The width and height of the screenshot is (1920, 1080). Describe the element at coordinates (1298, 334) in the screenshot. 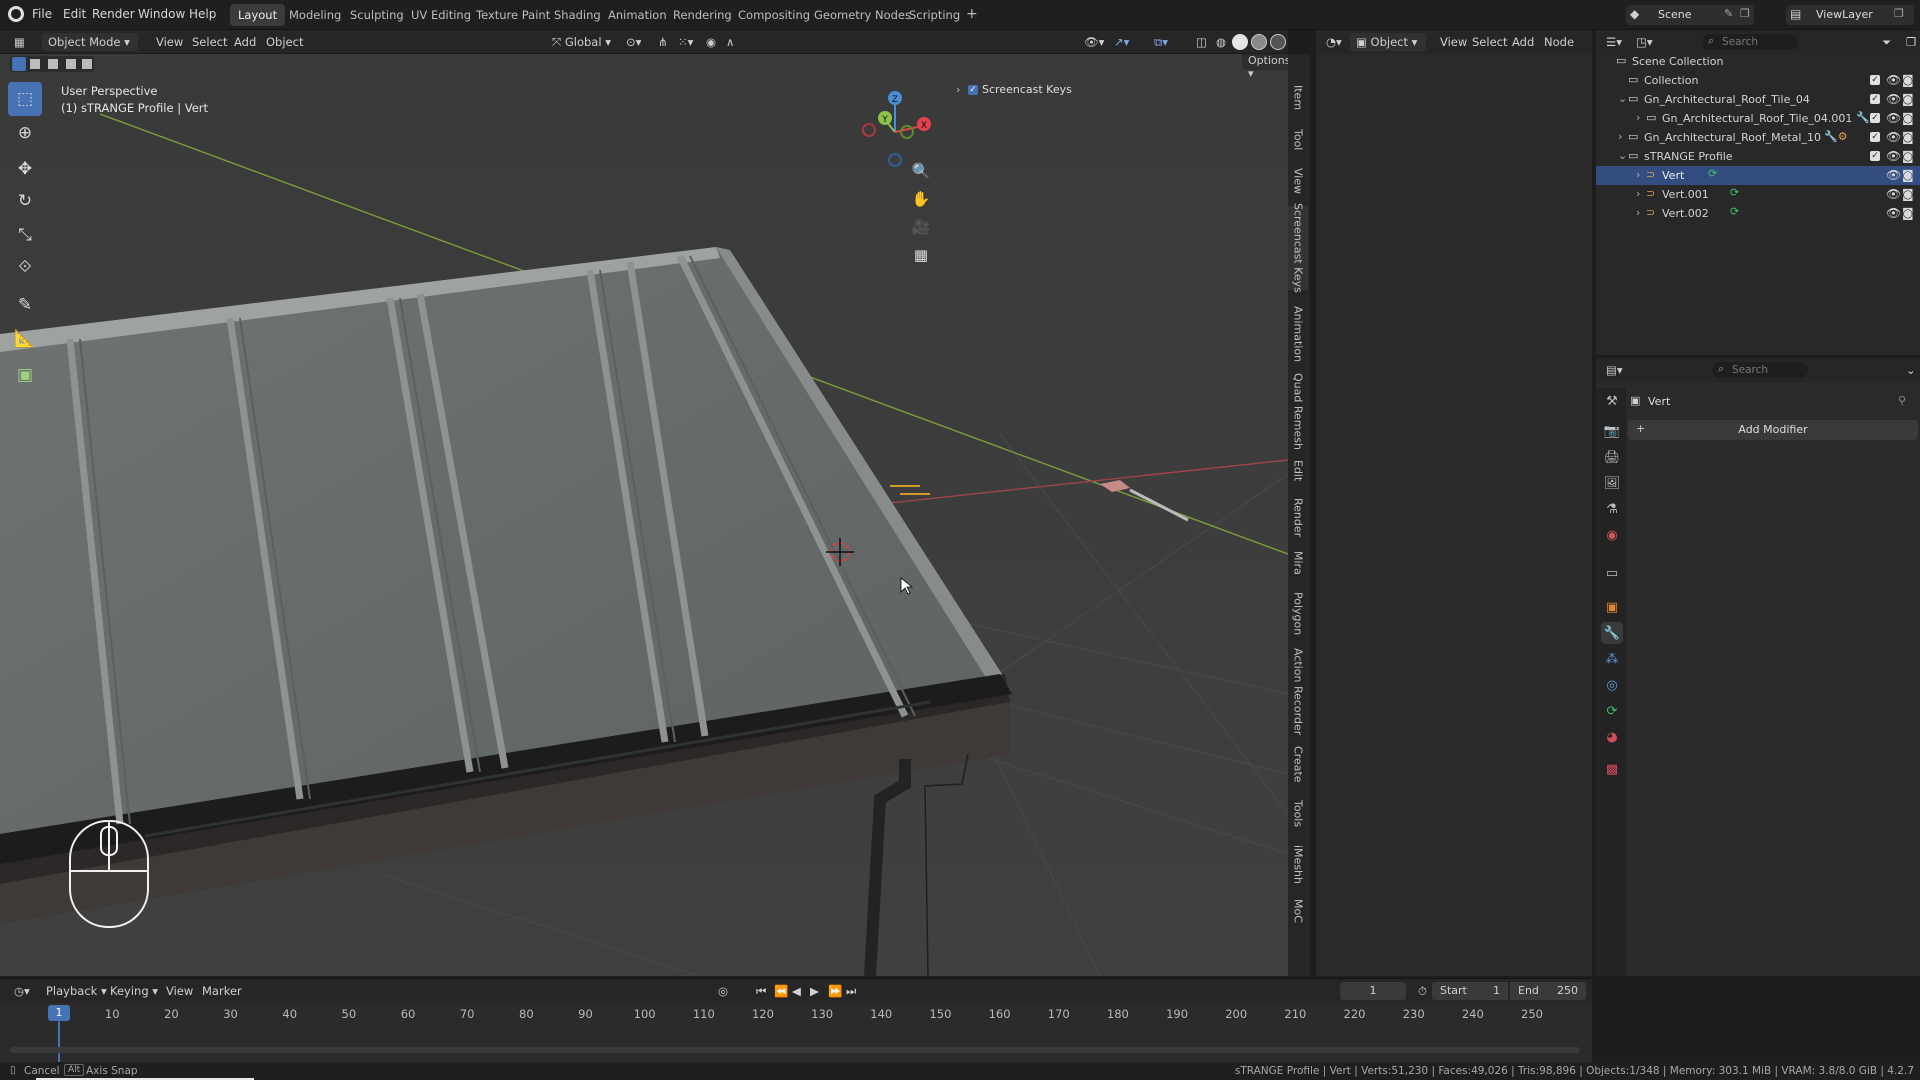

I see `ntab-animation: Animation` at that location.